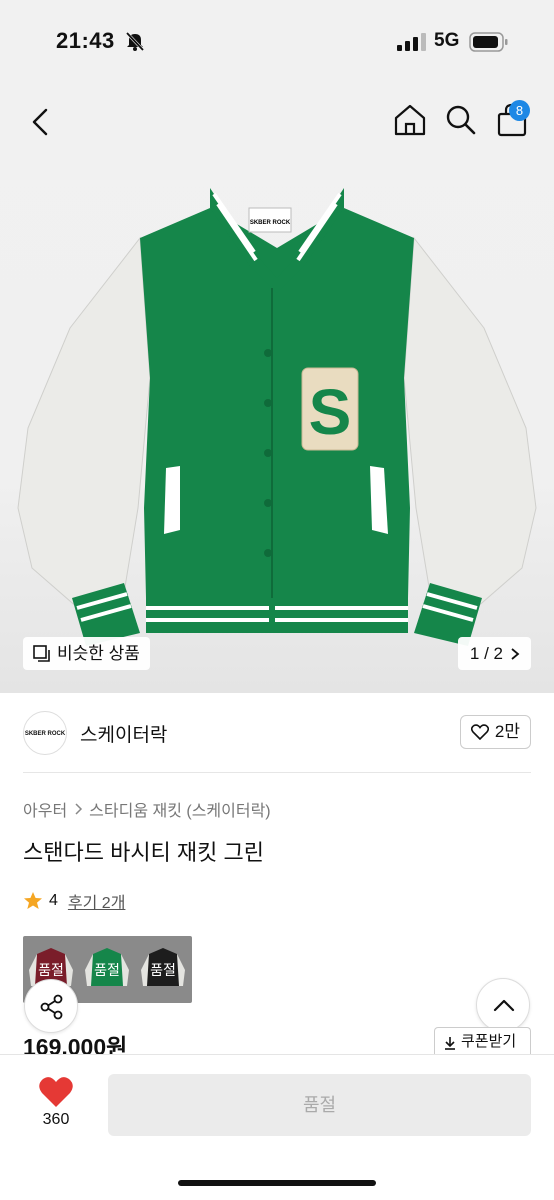 The width and height of the screenshot is (554, 1200). Describe the element at coordinates (45, 809) in the screenshot. I see `breadcrumb-category: 아우터` at that location.